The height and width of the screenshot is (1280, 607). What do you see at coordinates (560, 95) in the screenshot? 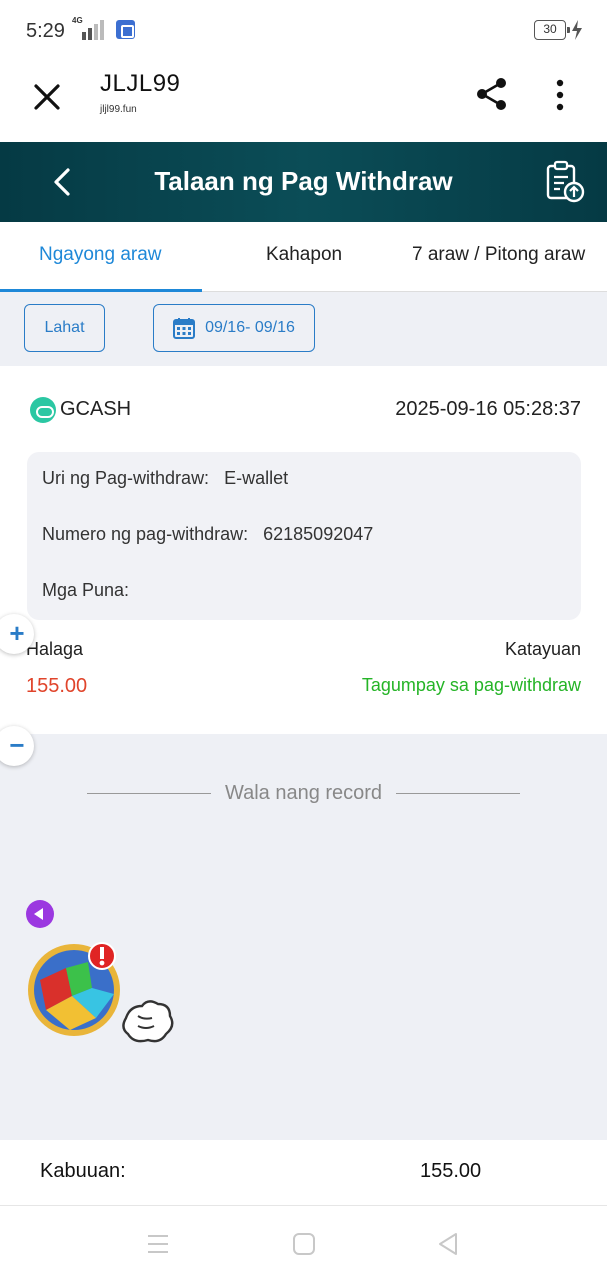
I see `more-options-icon` at bounding box center [560, 95].